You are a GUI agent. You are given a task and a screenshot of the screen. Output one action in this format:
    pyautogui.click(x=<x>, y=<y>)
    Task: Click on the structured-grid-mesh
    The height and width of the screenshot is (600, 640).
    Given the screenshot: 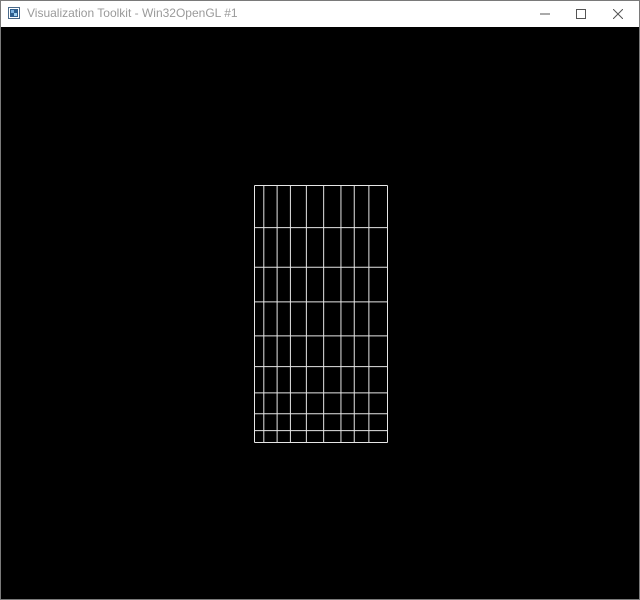 What is the action you would take?
    pyautogui.click(x=321, y=314)
    